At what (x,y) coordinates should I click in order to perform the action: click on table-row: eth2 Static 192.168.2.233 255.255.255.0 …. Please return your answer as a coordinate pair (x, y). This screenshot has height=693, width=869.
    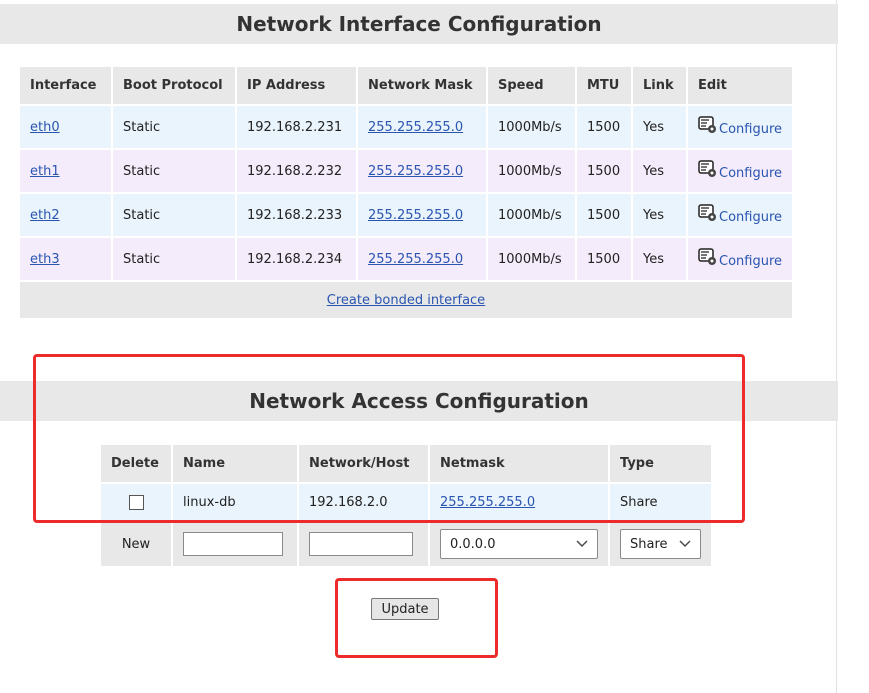
    Looking at the image, I should click on (406, 215).